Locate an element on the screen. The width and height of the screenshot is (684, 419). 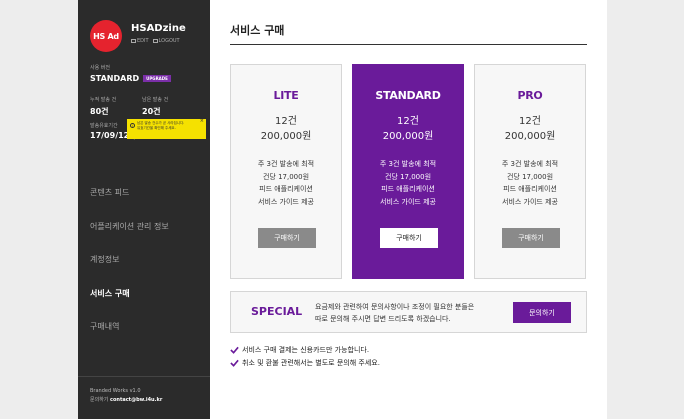
version-block: 사용 버전 STANDARD UPGRADE is located at coordinates (130, 73).